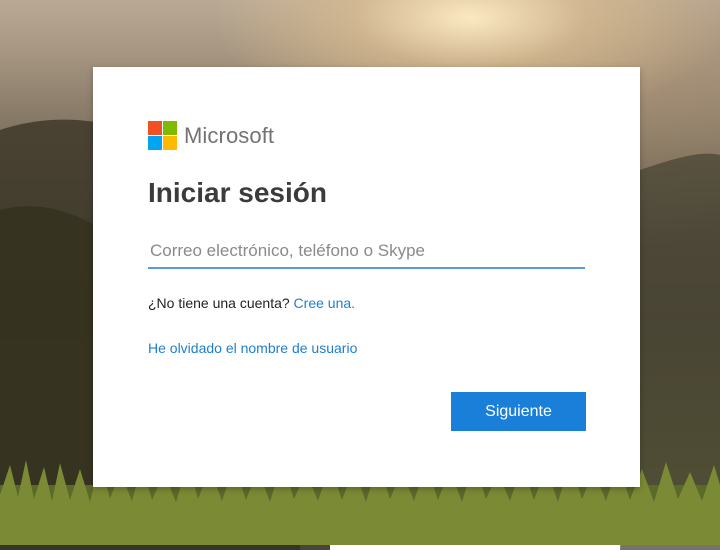 The image size is (720, 550). What do you see at coordinates (366, 252) in the screenshot?
I see `email-field` at bounding box center [366, 252].